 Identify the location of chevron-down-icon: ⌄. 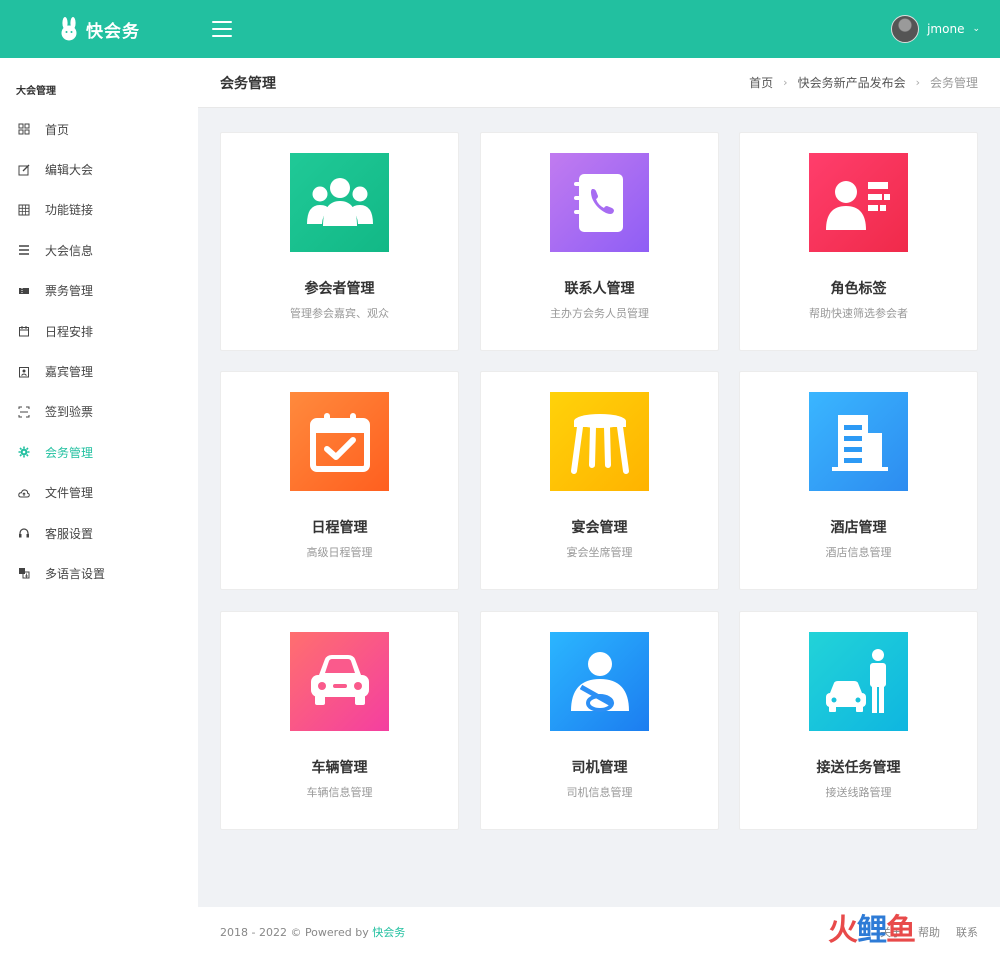
(976, 29).